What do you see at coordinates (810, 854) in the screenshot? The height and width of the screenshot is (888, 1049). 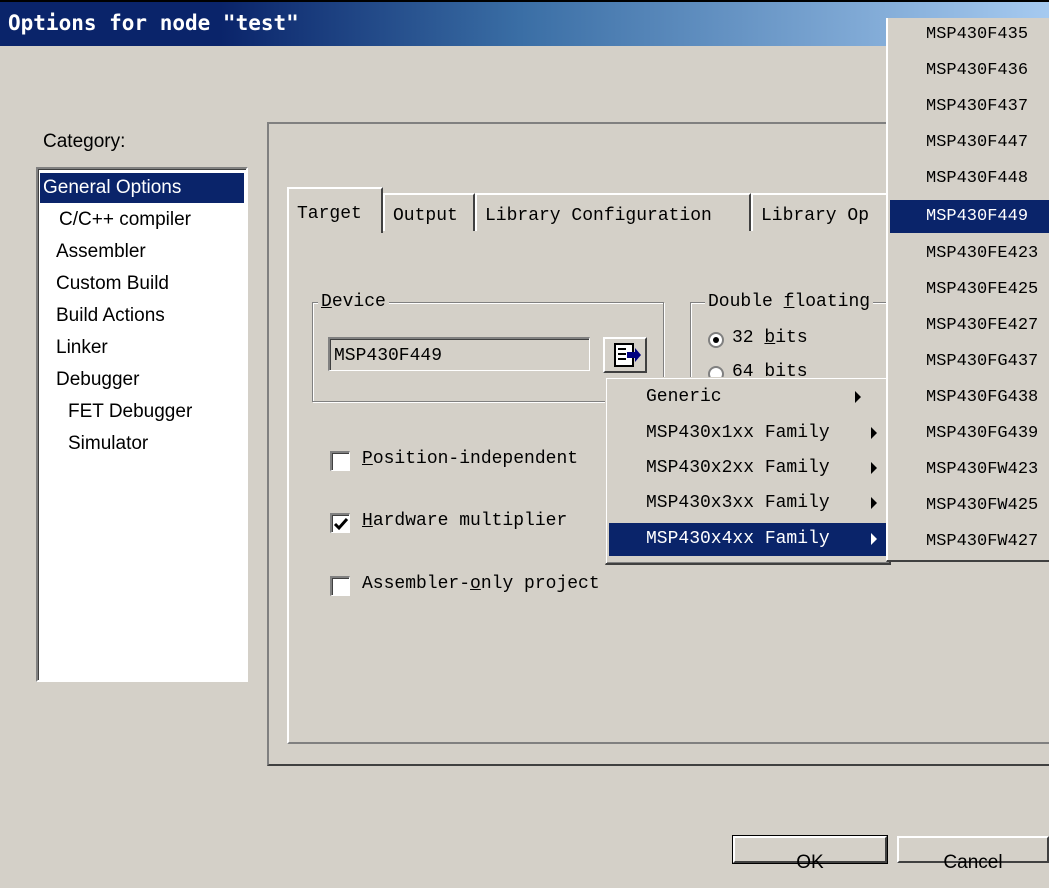 I see `ok-button: OK` at bounding box center [810, 854].